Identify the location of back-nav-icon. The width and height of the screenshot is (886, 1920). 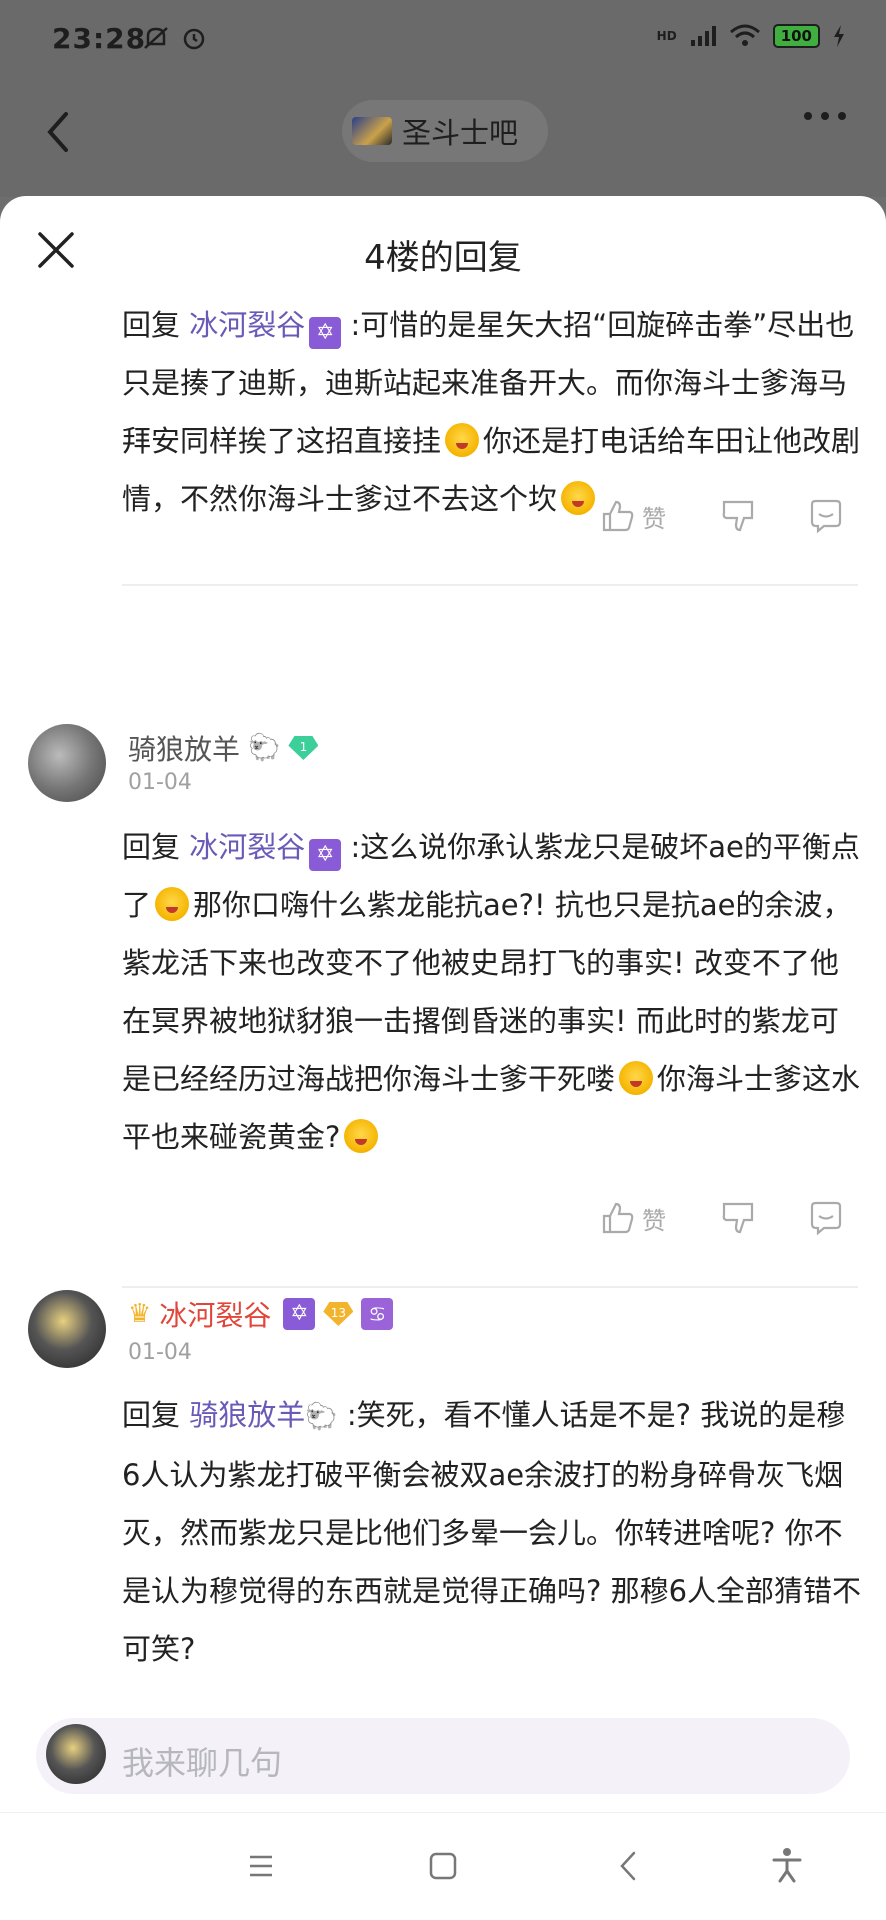
(629, 1866).